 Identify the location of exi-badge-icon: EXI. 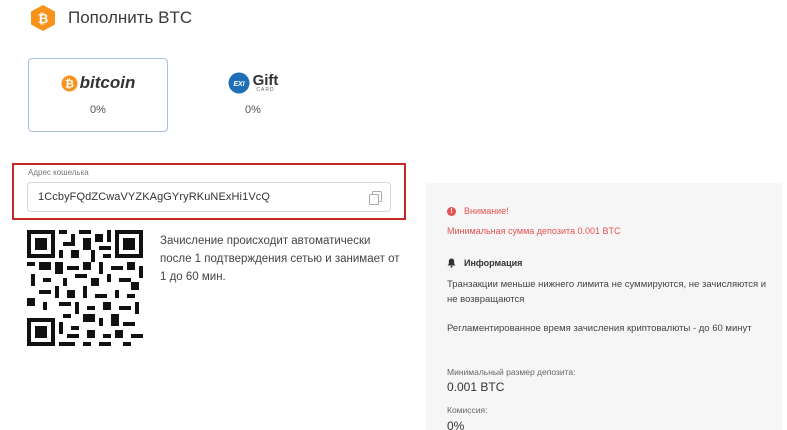
(239, 83).